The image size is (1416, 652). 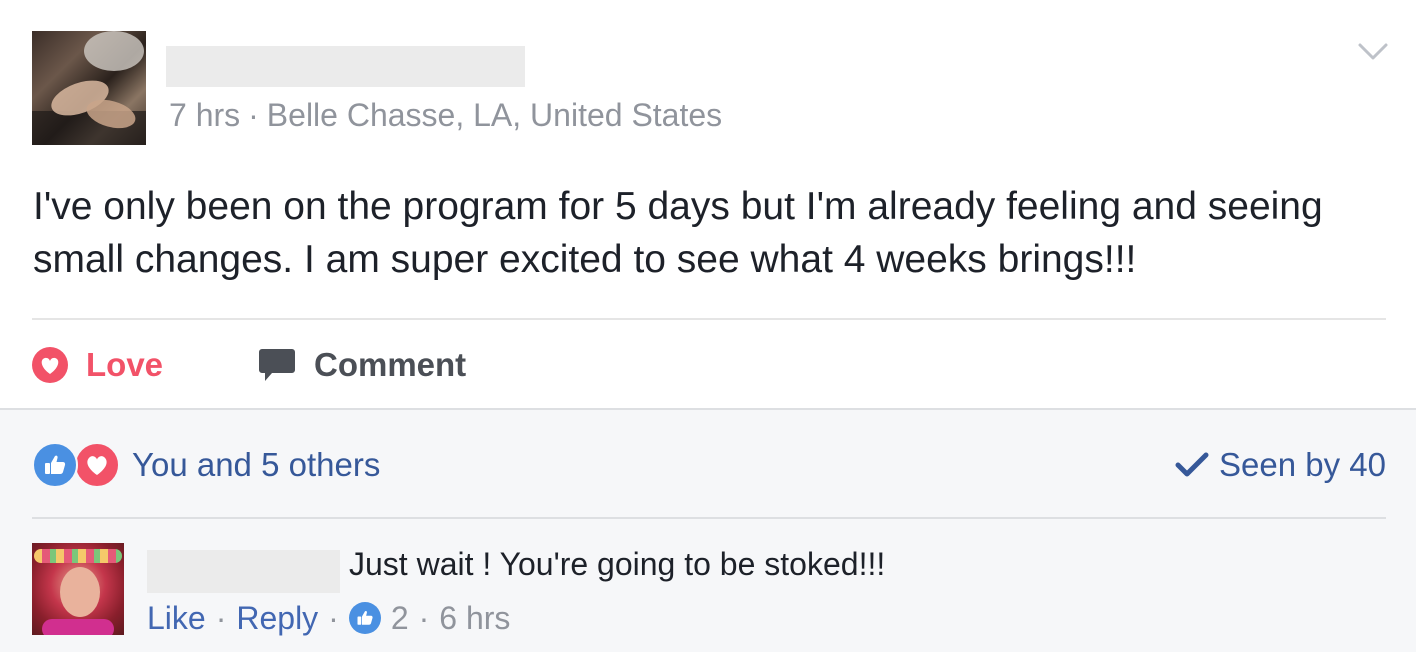 I want to click on comment-like-link: Like, so click(x=176, y=618).